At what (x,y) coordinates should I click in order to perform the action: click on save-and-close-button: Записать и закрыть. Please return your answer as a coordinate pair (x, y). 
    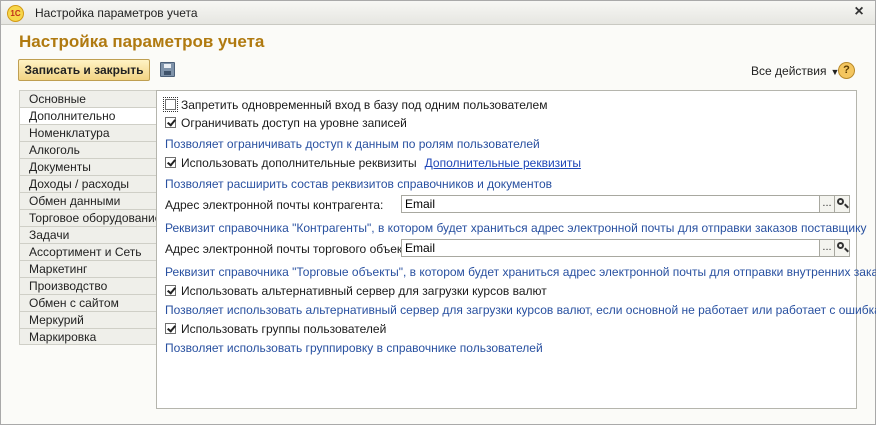
    Looking at the image, I should click on (84, 70).